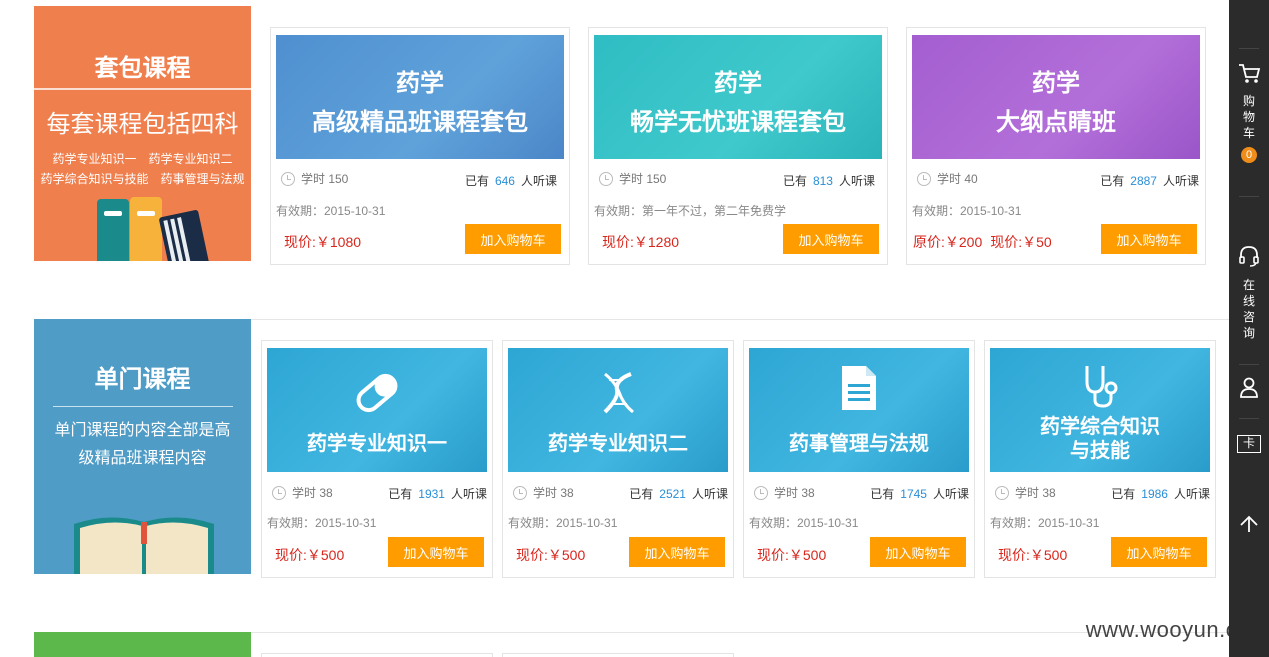  I want to click on listener-count: 已有 646 人听课, so click(510, 181).